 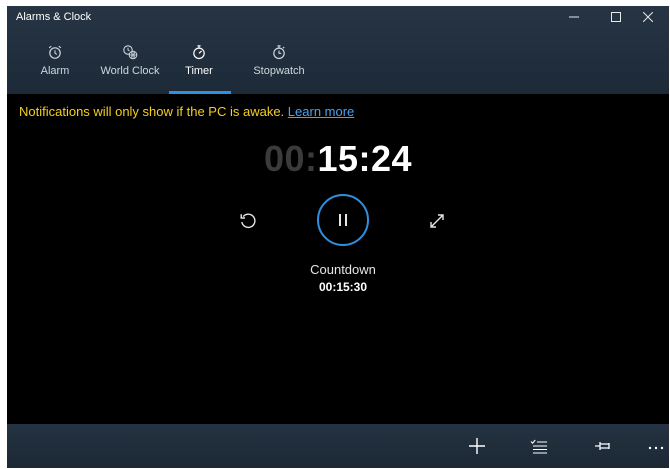 What do you see at coordinates (130, 52) in the screenshot?
I see `world-clock-icon` at bounding box center [130, 52].